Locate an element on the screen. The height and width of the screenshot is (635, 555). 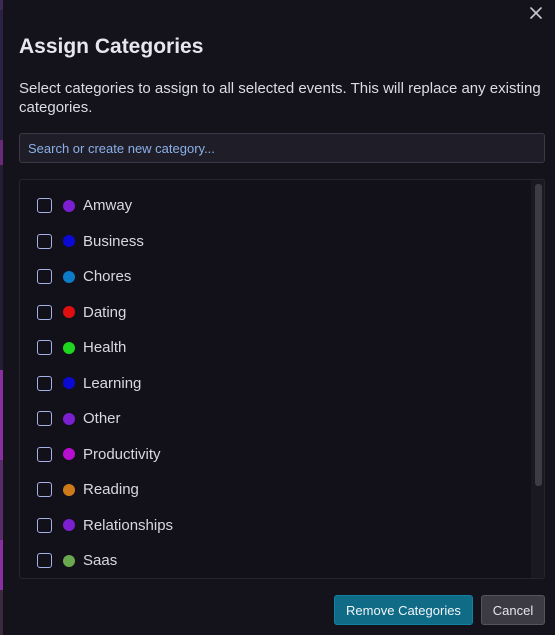
category-item: Saas is located at coordinates (275, 560).